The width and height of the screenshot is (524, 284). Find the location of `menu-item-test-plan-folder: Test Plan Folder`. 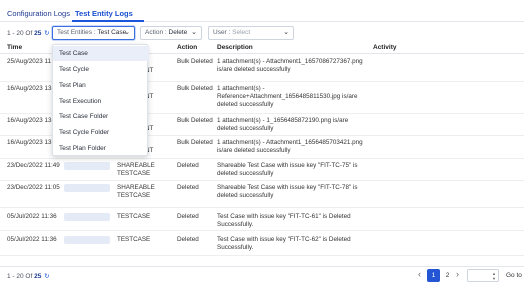

menu-item-test-plan-folder: Test Plan Folder is located at coordinates (101, 148).